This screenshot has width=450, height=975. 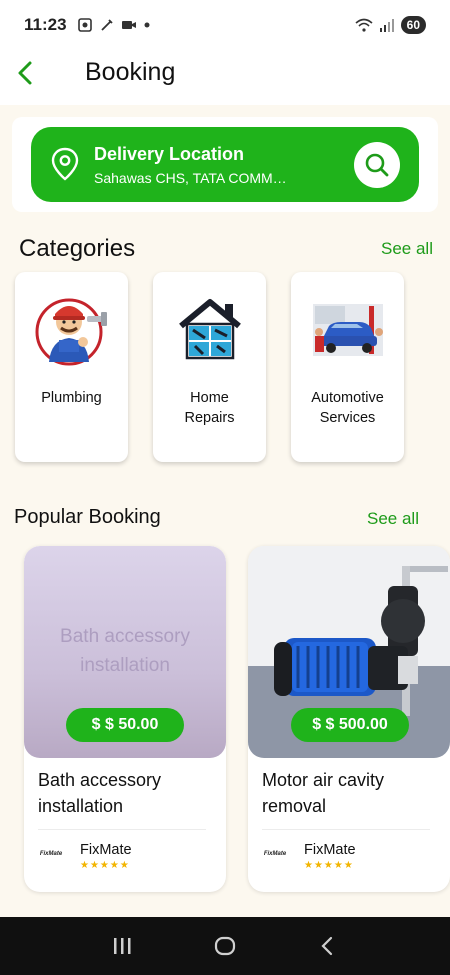 I want to click on search-icon, so click(x=377, y=165).